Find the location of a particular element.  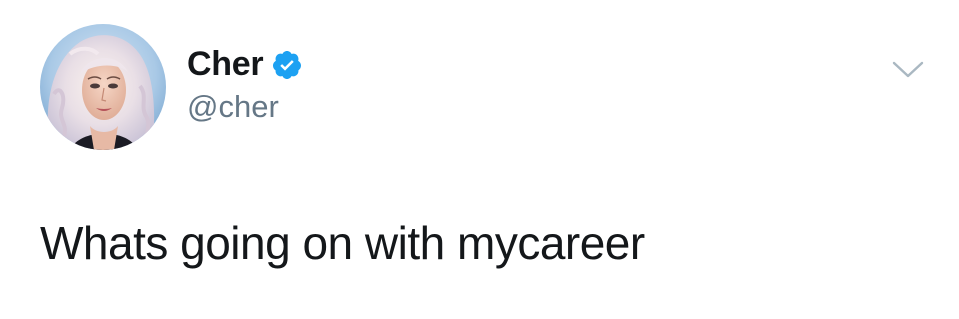

author-name-row: Cher is located at coordinates (245, 64).